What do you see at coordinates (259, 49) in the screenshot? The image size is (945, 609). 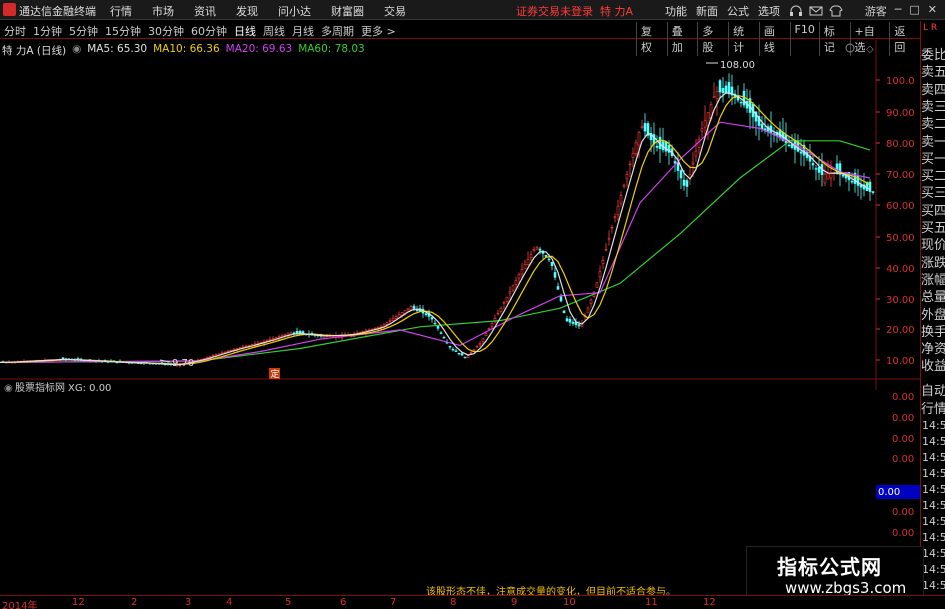 I see `ma20-value: MA20: 69.63` at bounding box center [259, 49].